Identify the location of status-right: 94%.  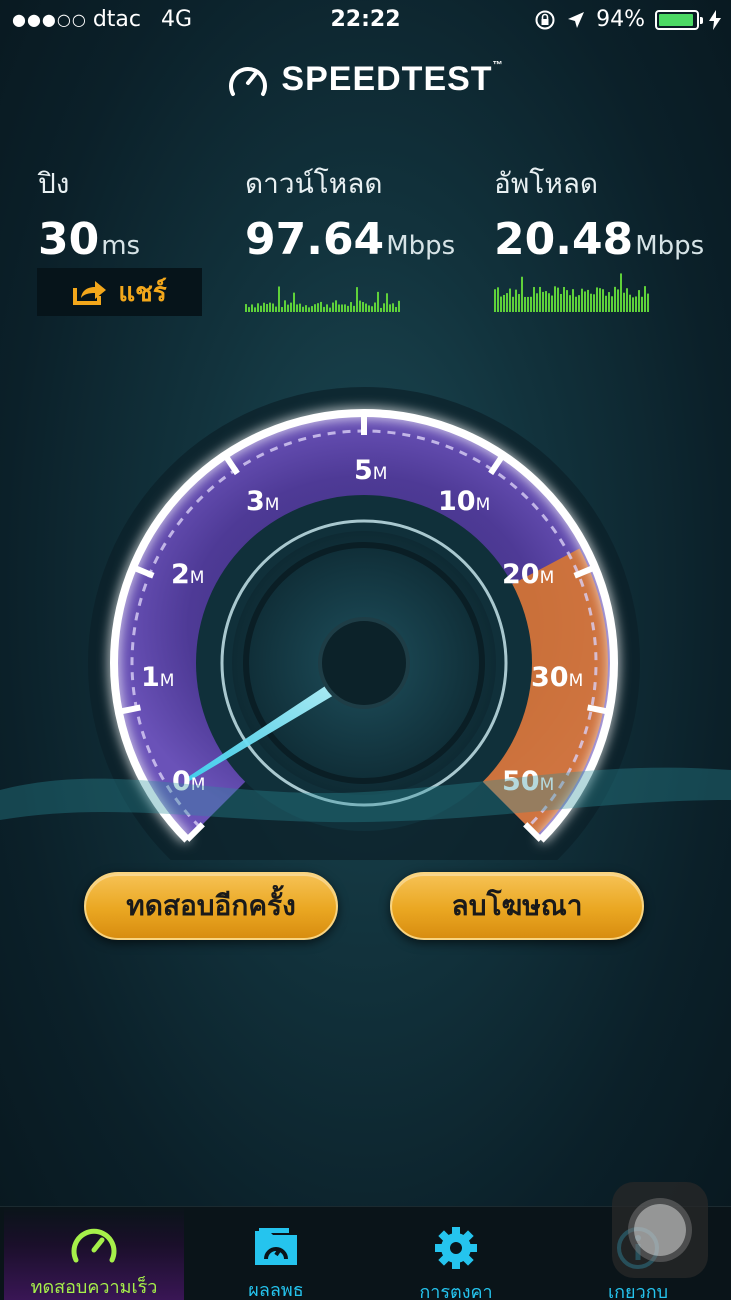
(627, 19).